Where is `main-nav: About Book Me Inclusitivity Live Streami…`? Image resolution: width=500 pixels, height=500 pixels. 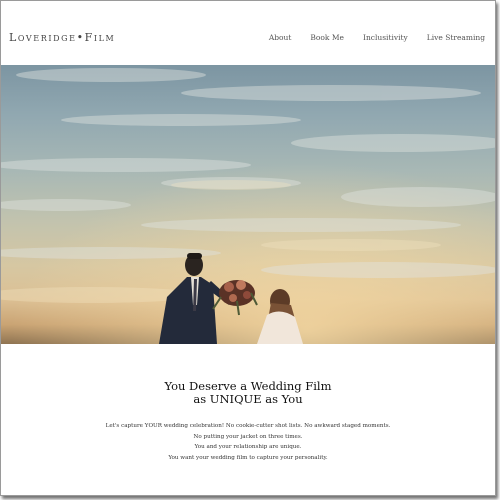 main-nav: About Book Me Inclusitivity Live Streami… is located at coordinates (367, 37).